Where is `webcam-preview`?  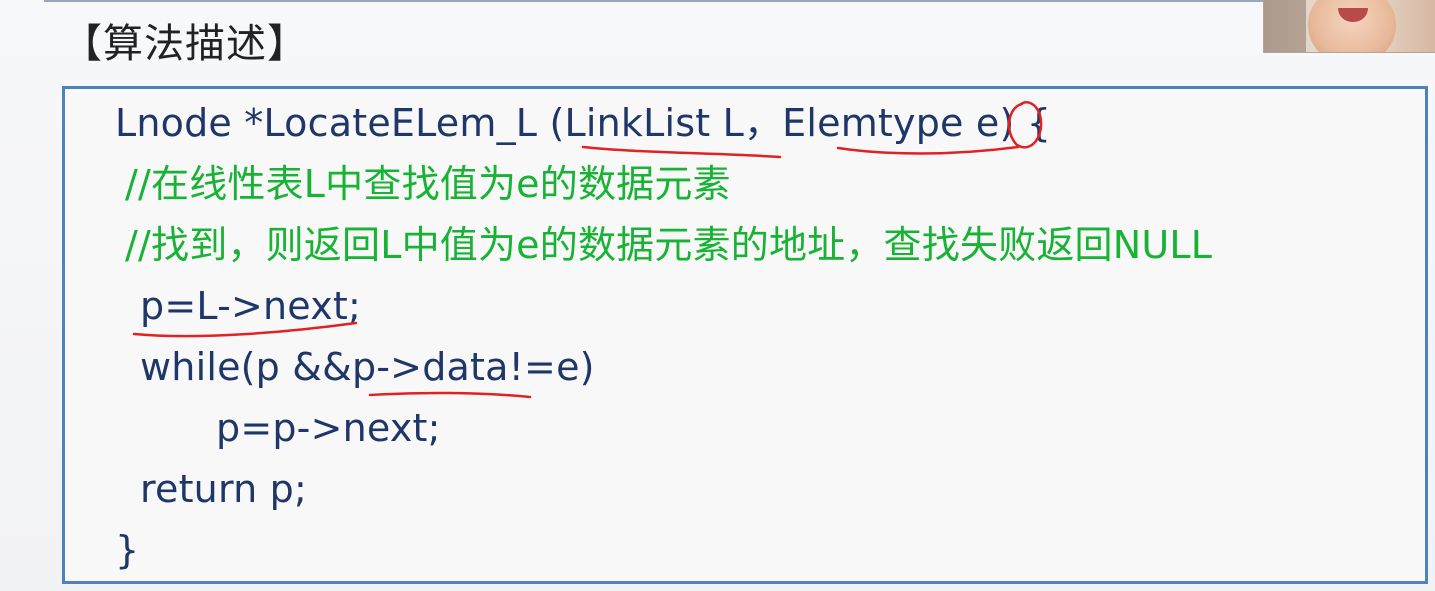 webcam-preview is located at coordinates (1349, 26).